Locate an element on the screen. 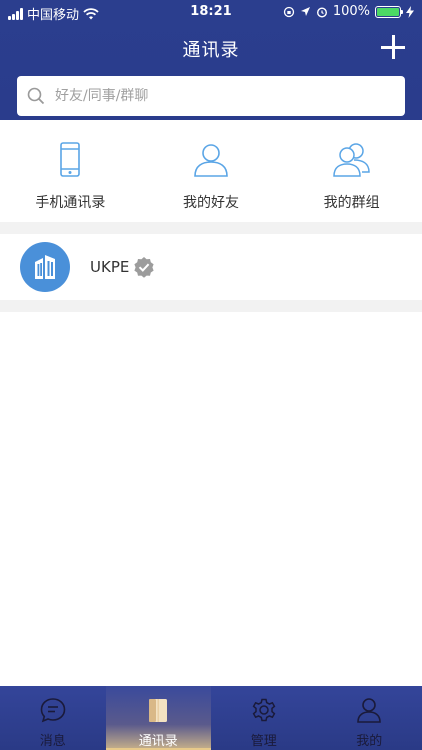  battery-percent: 100% is located at coordinates (351, 11).